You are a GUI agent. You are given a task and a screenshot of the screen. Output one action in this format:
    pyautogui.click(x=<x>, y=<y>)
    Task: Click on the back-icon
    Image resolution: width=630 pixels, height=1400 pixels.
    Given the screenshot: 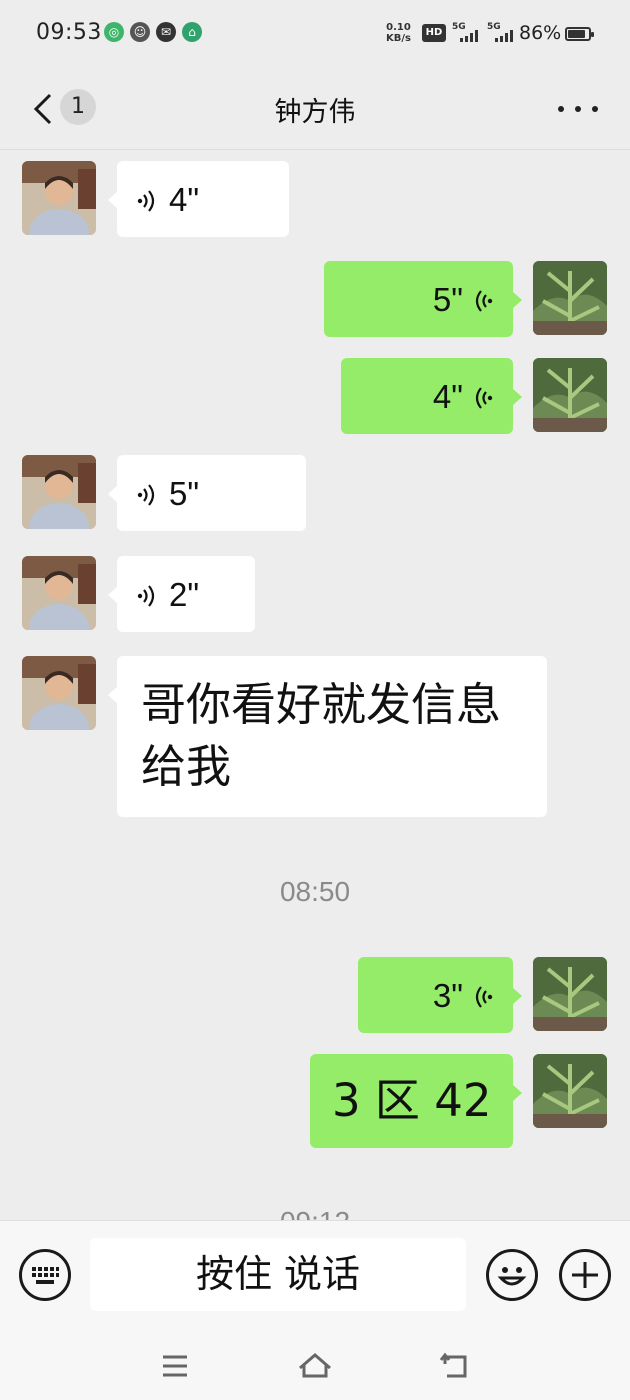 What is the action you would take?
    pyautogui.click(x=453, y=1365)
    